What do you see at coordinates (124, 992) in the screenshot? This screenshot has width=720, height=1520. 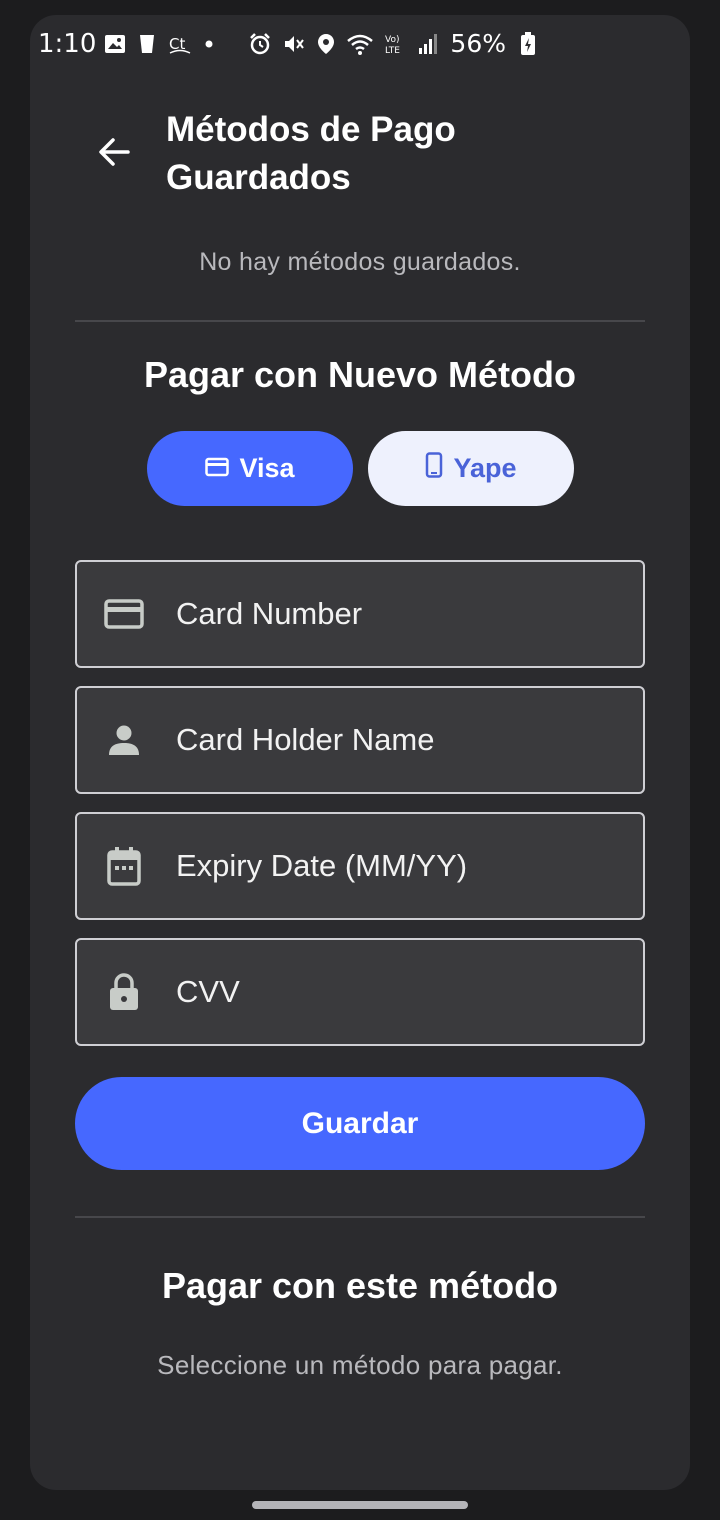 I see `lock-icon` at bounding box center [124, 992].